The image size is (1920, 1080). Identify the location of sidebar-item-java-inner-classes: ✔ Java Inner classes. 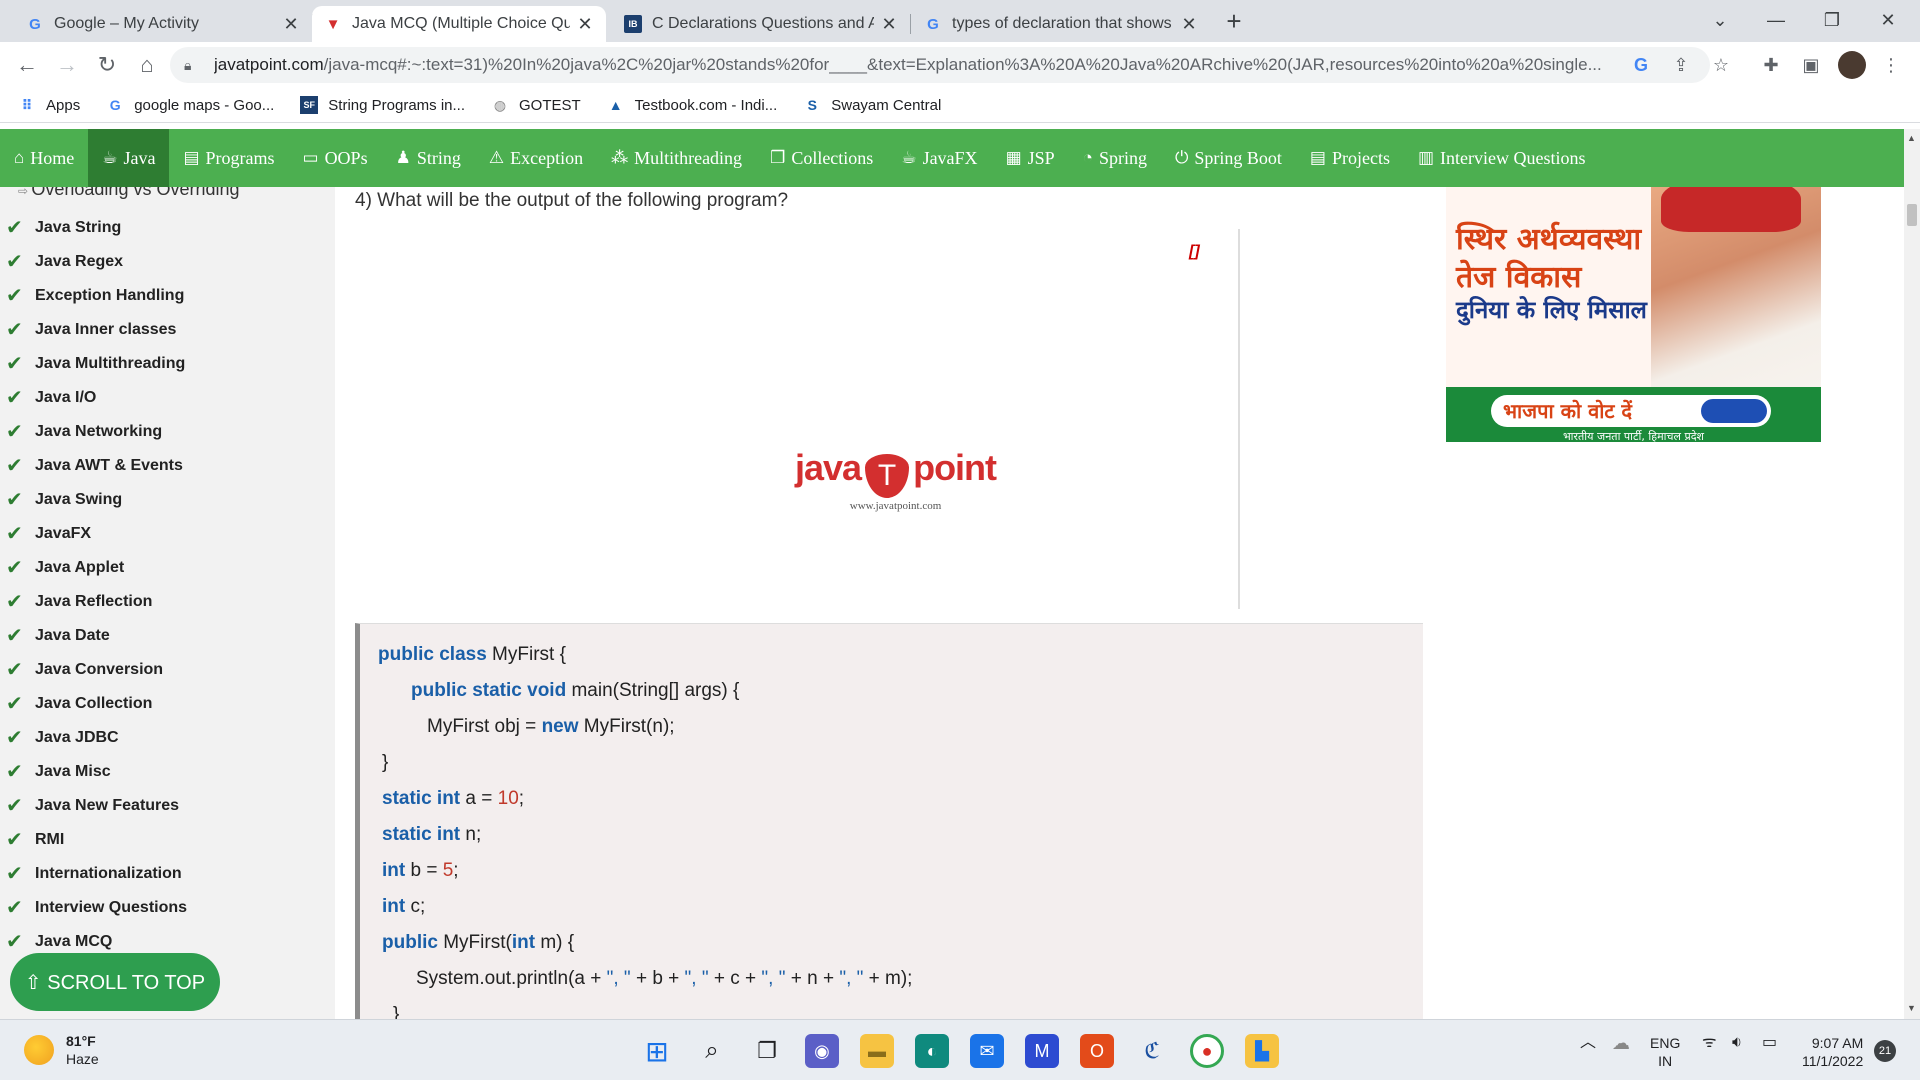
(91, 329).